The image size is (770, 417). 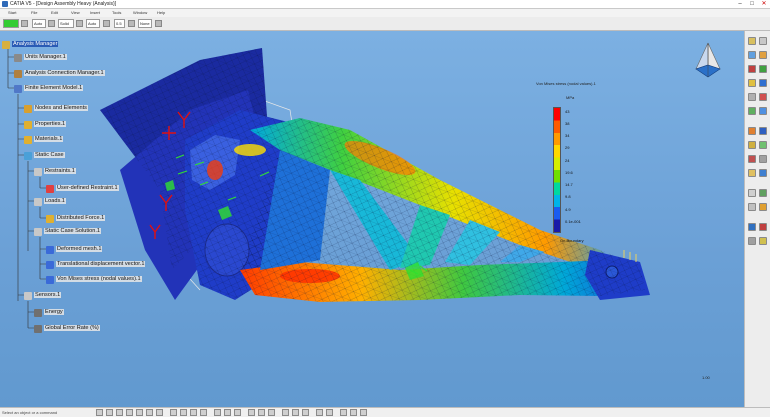 What do you see at coordinates (271, 412) in the screenshot?
I see `measure-item-icon` at bounding box center [271, 412].